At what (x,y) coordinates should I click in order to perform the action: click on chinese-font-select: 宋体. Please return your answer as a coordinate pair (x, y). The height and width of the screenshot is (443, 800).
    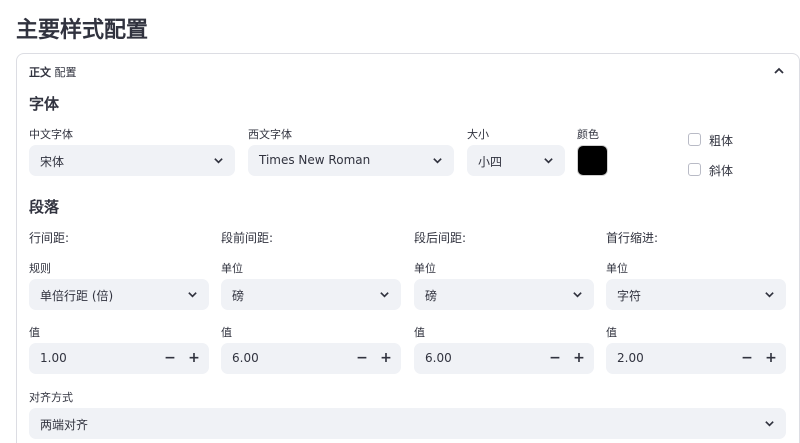
    Looking at the image, I should click on (132, 160).